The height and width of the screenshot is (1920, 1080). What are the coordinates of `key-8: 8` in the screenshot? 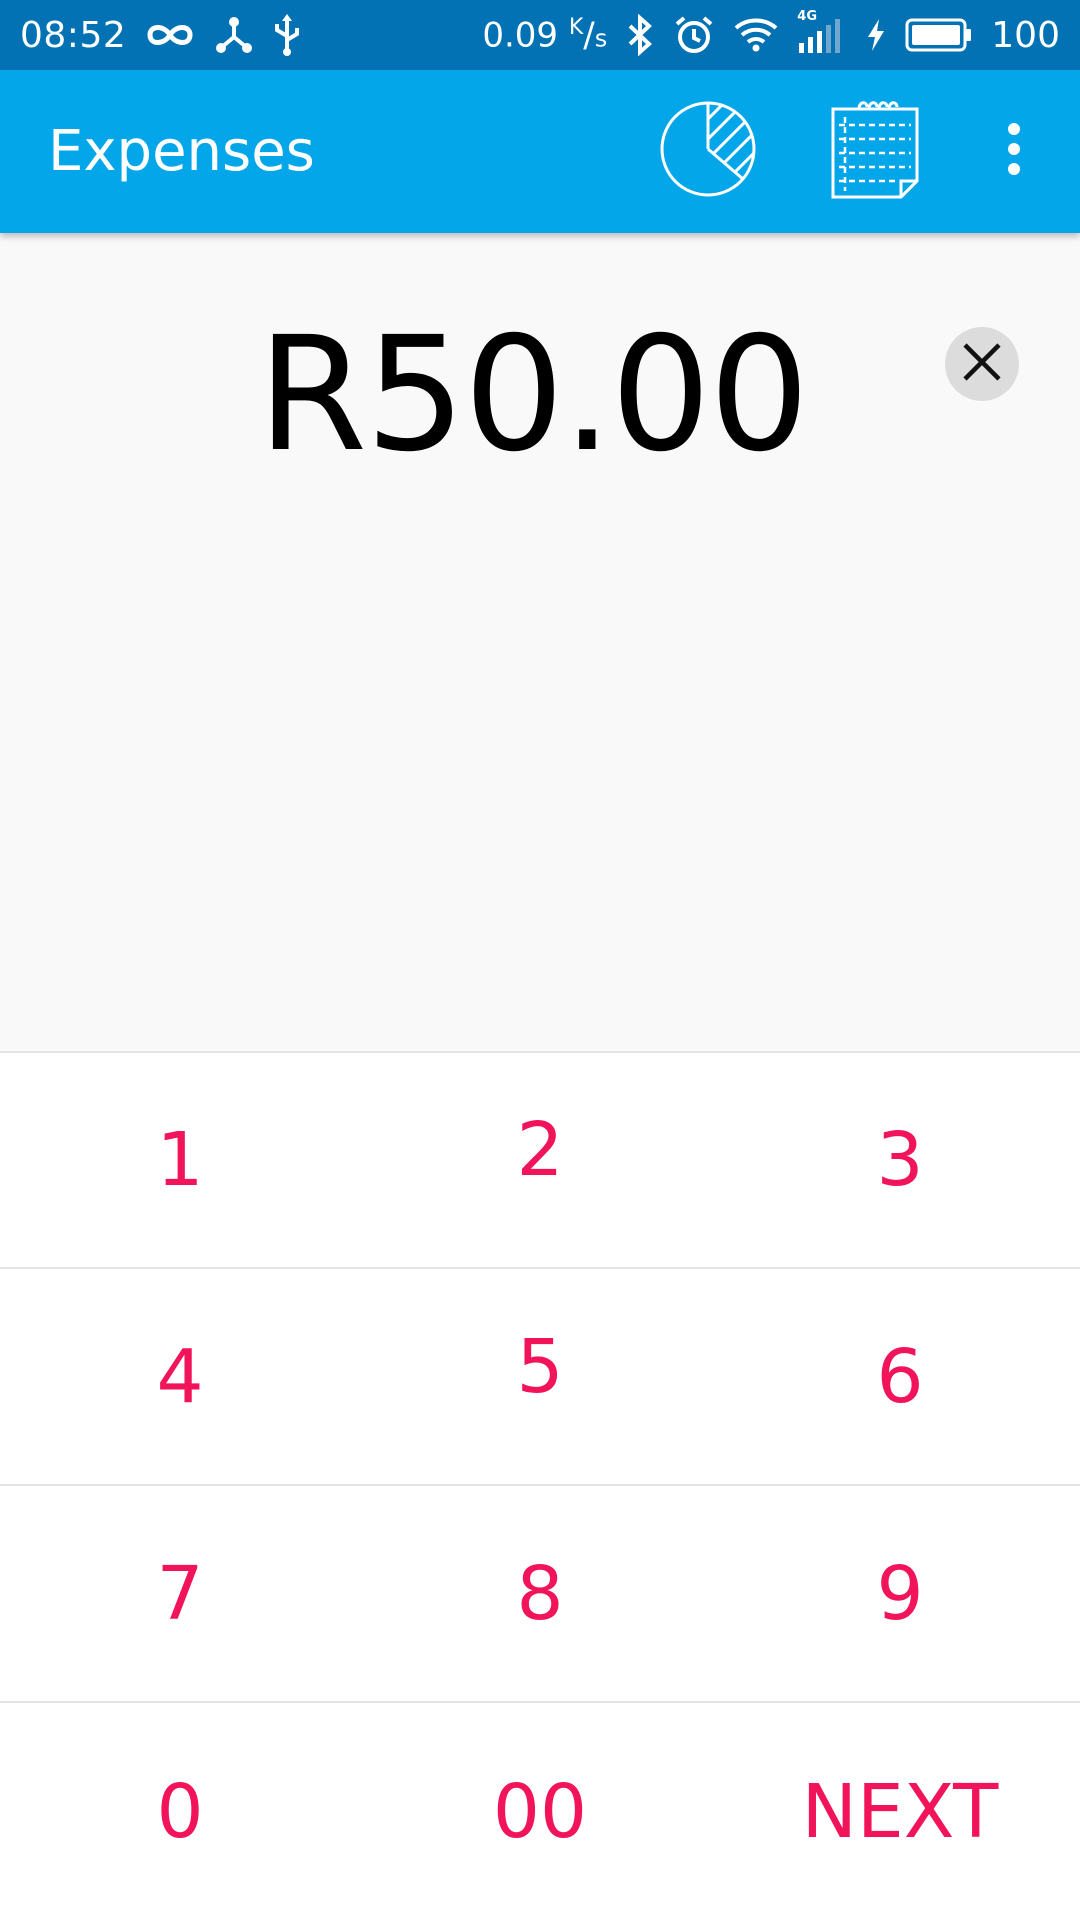 It's located at (540, 1594).